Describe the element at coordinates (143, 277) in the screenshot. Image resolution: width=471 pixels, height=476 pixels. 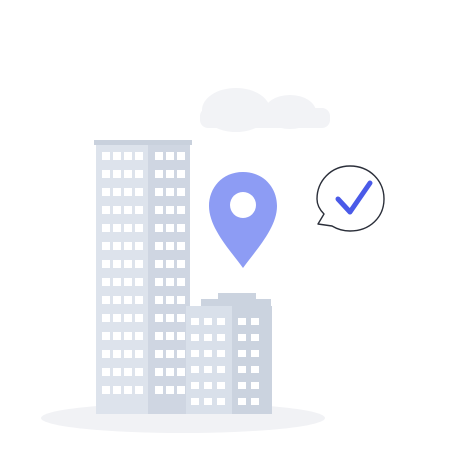
I see `tall-office-tower` at that location.